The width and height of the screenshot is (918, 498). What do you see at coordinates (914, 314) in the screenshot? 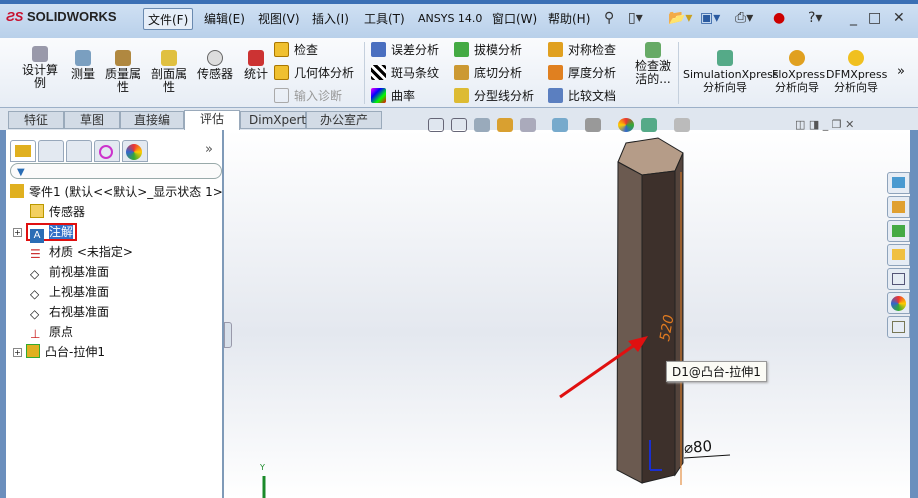
I see `task-pane-border` at bounding box center [914, 314].